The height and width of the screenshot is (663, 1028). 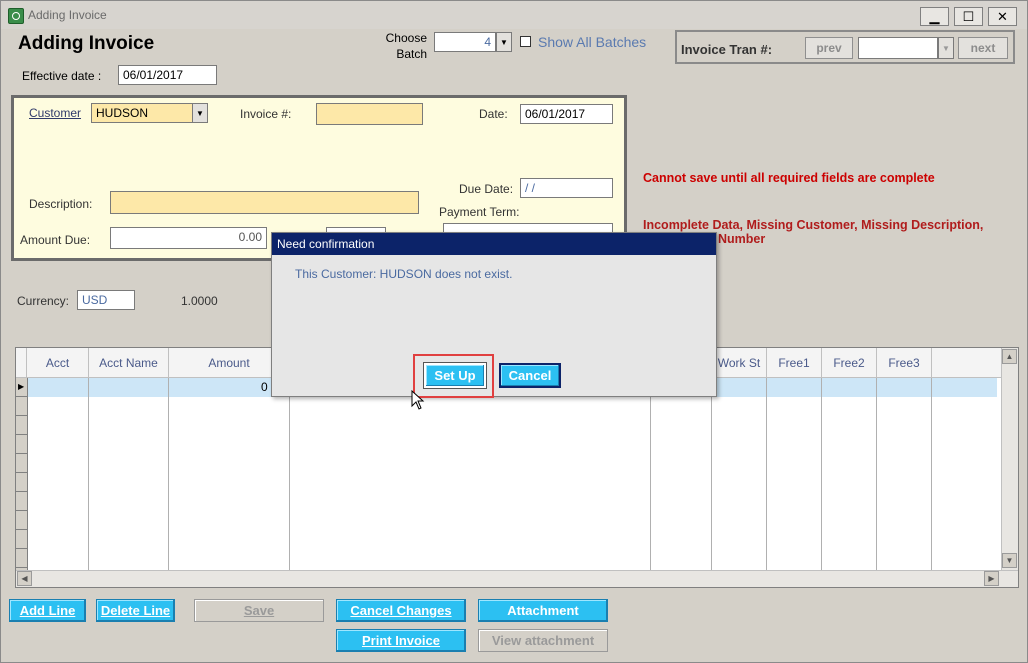 I want to click on customer-dropdown-arrow-icon: ▼, so click(x=200, y=113).